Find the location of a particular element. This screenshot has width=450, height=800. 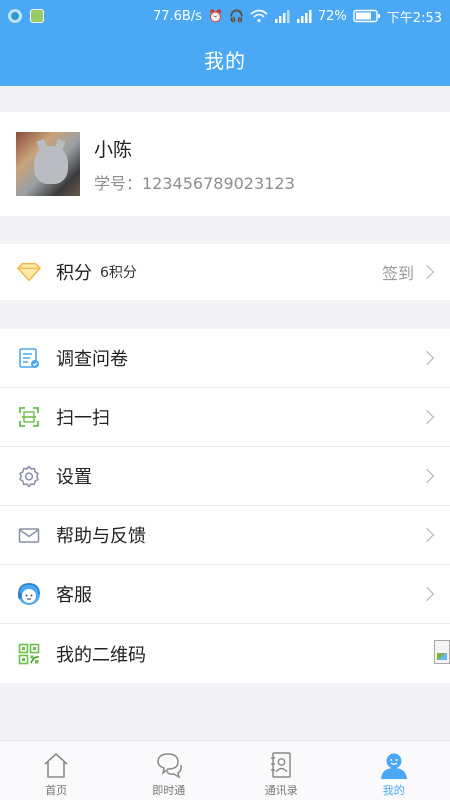

title-bar: 我的 is located at coordinates (225, 59).